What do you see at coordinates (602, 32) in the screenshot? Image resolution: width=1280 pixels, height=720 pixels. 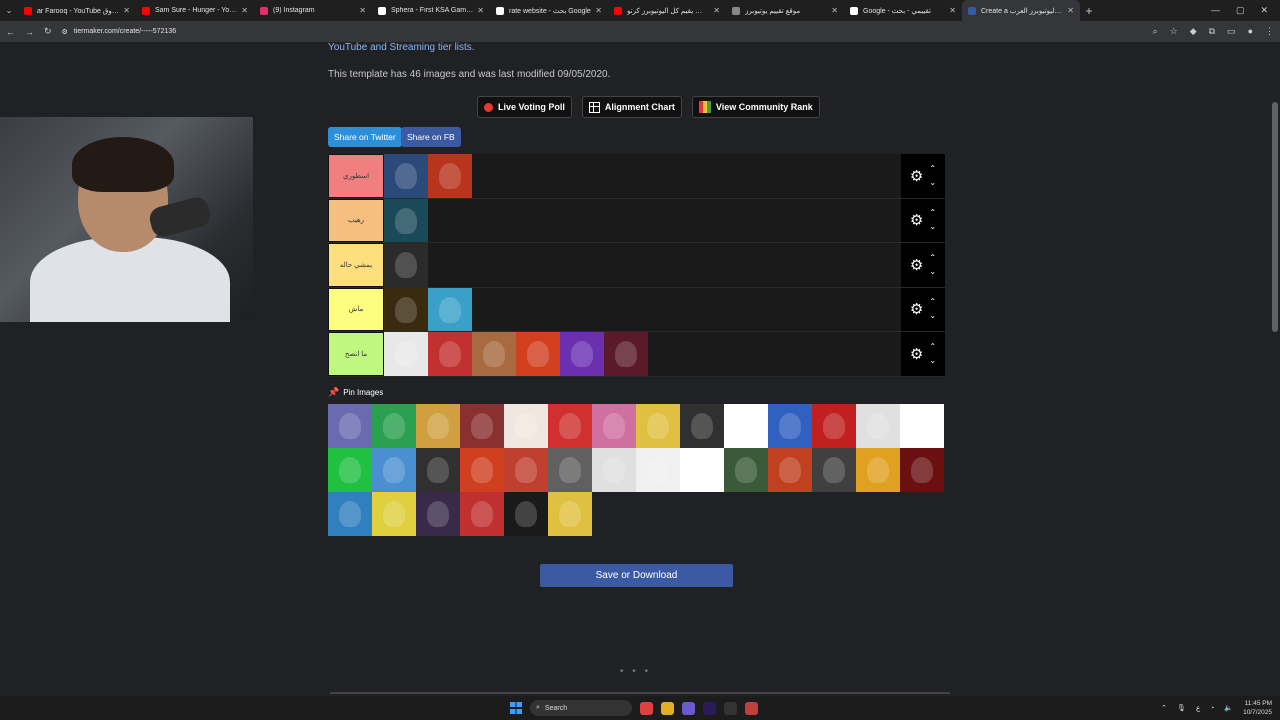 I see `url-field: ⚙ tiermaker.com/create/-----572136` at bounding box center [602, 32].